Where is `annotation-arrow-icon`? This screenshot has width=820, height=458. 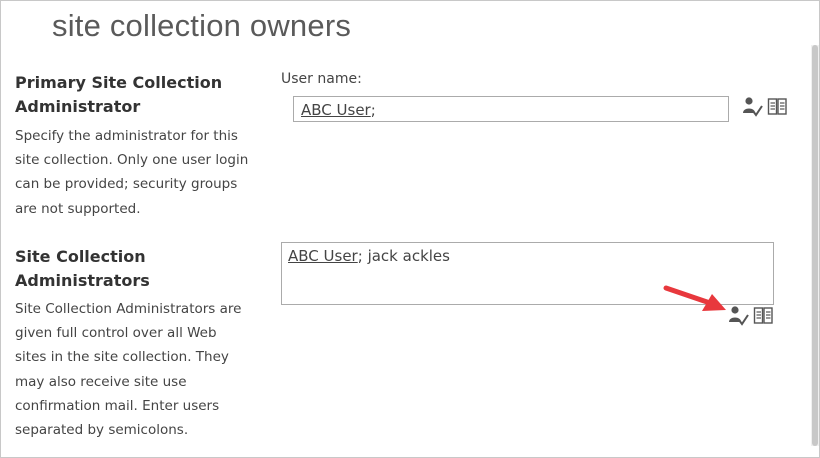 annotation-arrow-icon is located at coordinates (696, 302).